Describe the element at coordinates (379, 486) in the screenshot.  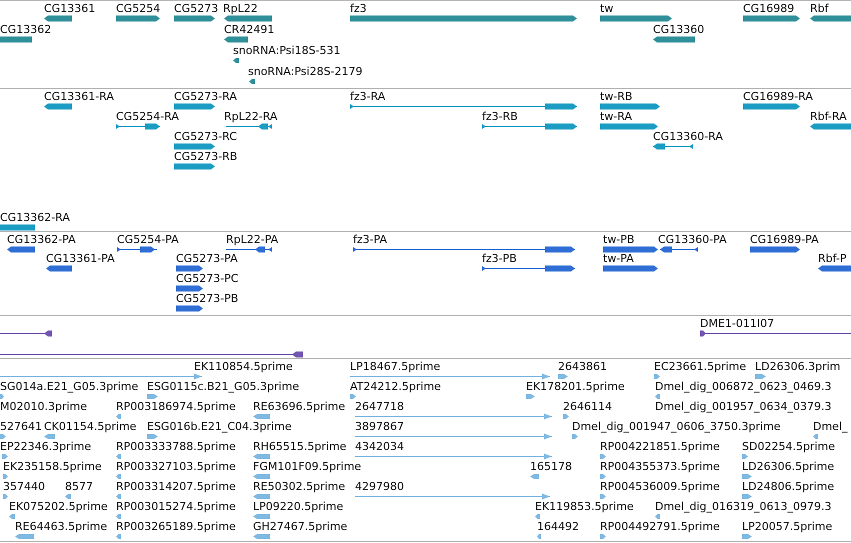
I see `feature-label: 4297980` at that location.